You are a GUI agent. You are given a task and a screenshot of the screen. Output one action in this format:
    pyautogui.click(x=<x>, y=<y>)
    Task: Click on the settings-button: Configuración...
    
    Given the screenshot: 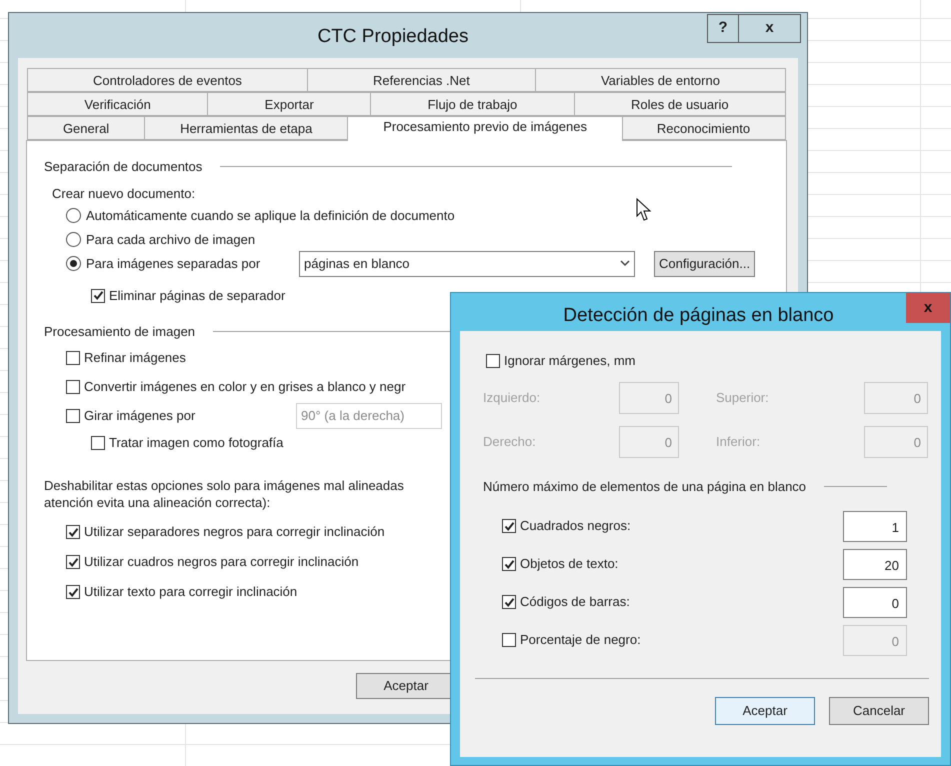 What is the action you would take?
    pyautogui.click(x=705, y=263)
    